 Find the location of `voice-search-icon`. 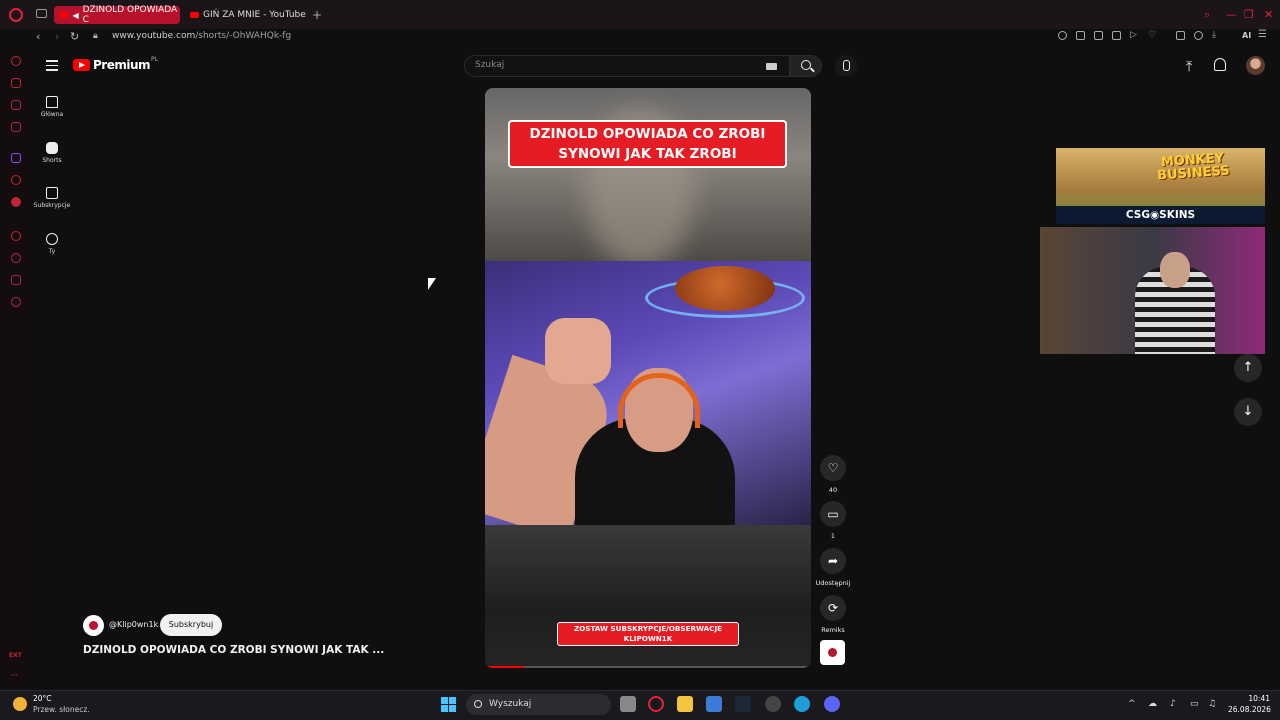

voice-search-icon is located at coordinates (846, 66).